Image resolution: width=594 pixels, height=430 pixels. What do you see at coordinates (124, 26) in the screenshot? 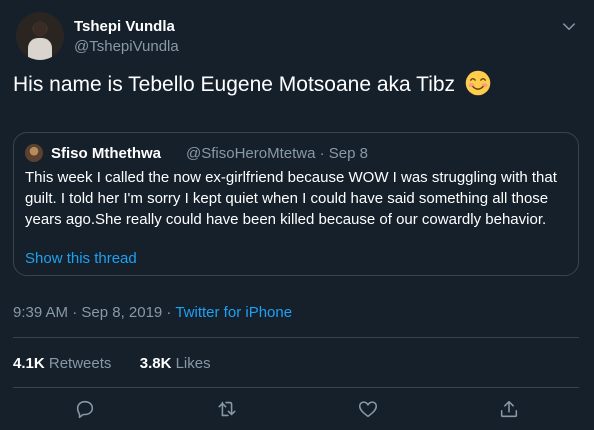
I see `author-display-name: Tshepi Vundla` at bounding box center [124, 26].